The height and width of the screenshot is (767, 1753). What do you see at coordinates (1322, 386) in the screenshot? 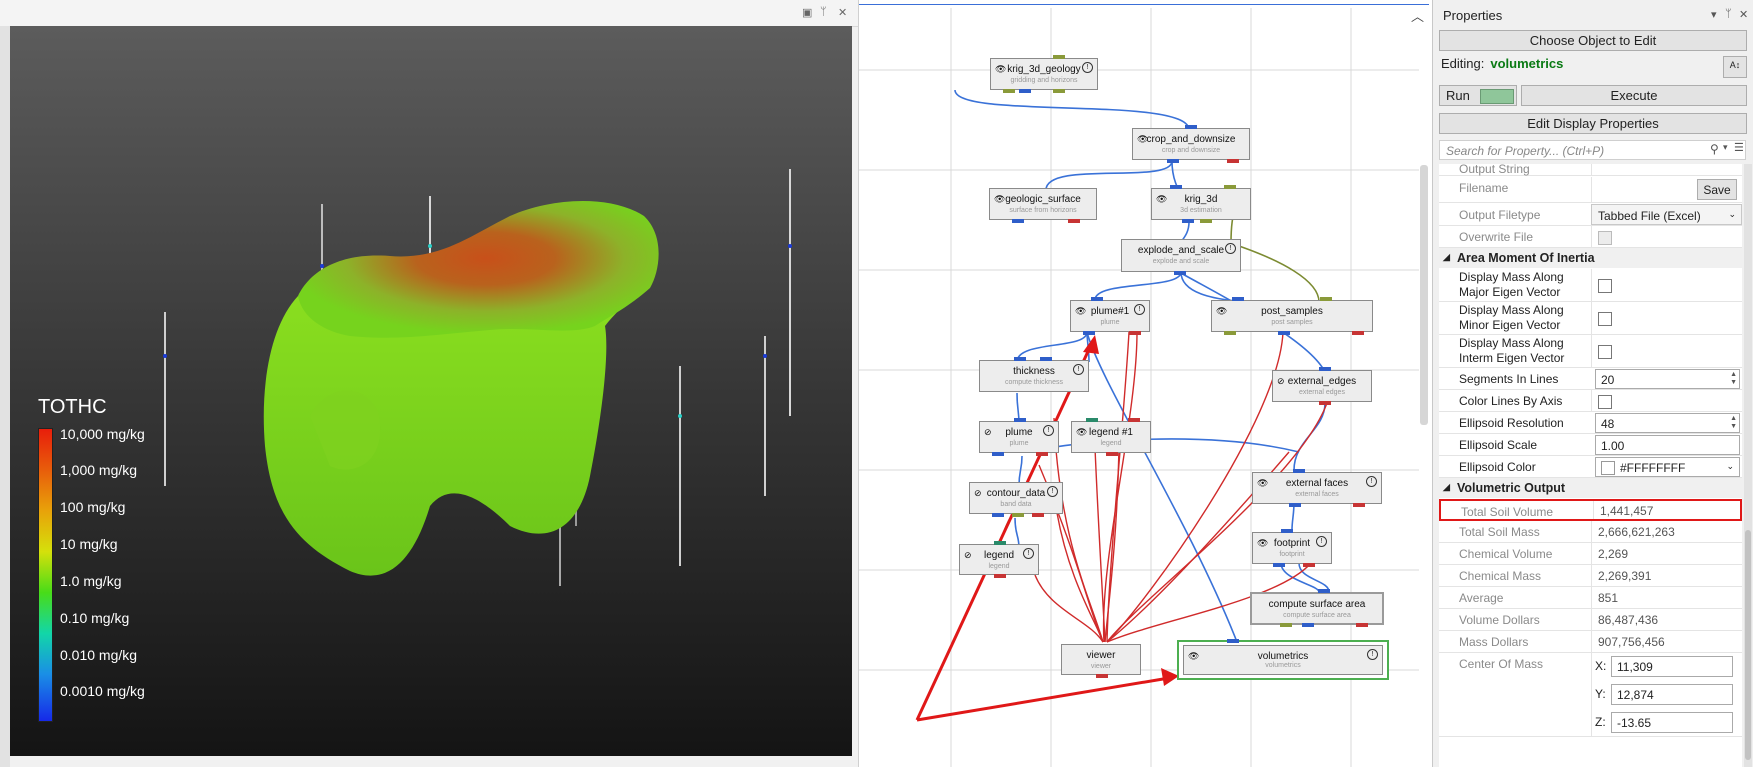
I see `node-external-edges: ⊘ external_edges external edges` at bounding box center [1322, 386].